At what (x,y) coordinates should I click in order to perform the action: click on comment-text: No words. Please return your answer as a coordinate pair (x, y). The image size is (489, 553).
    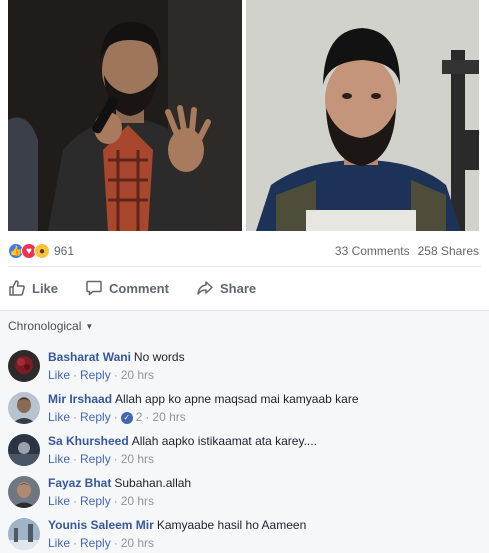
    Looking at the image, I should click on (159, 357).